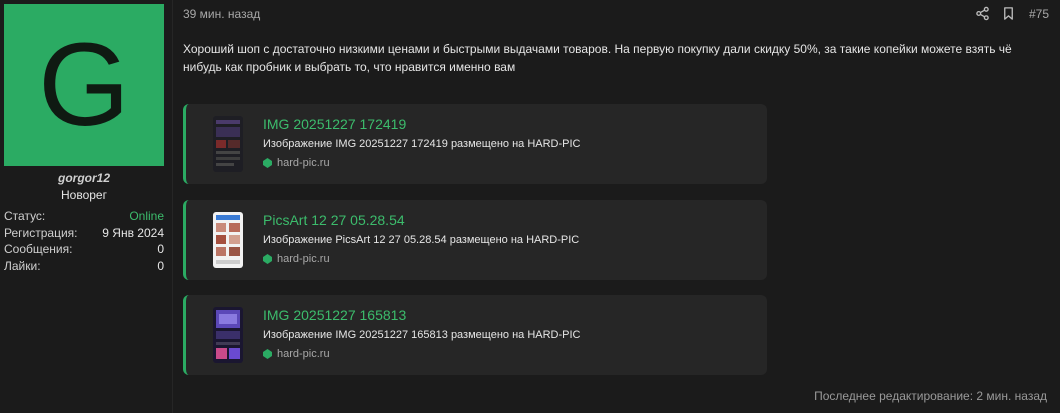 The image size is (1060, 413). Describe the element at coordinates (982, 13) in the screenshot. I see `share-icon` at that location.